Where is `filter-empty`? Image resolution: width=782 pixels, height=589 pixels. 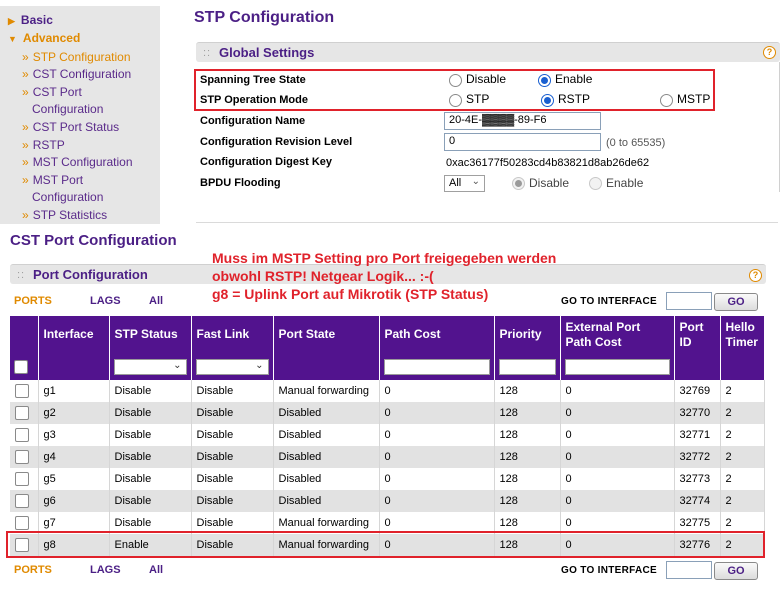 filter-empty is located at coordinates (74, 366).